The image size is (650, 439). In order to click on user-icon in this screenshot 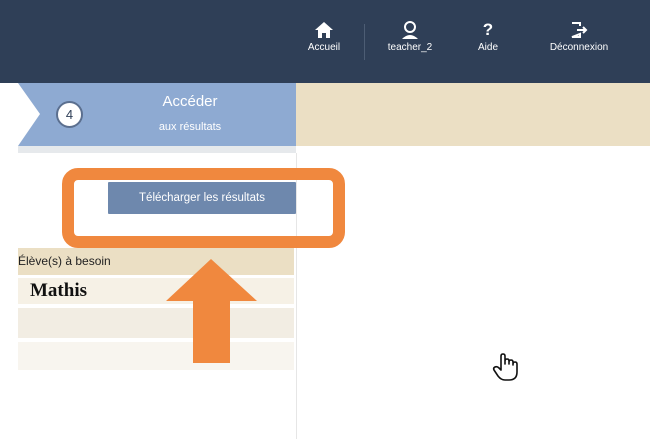, I will do `click(410, 31)`.